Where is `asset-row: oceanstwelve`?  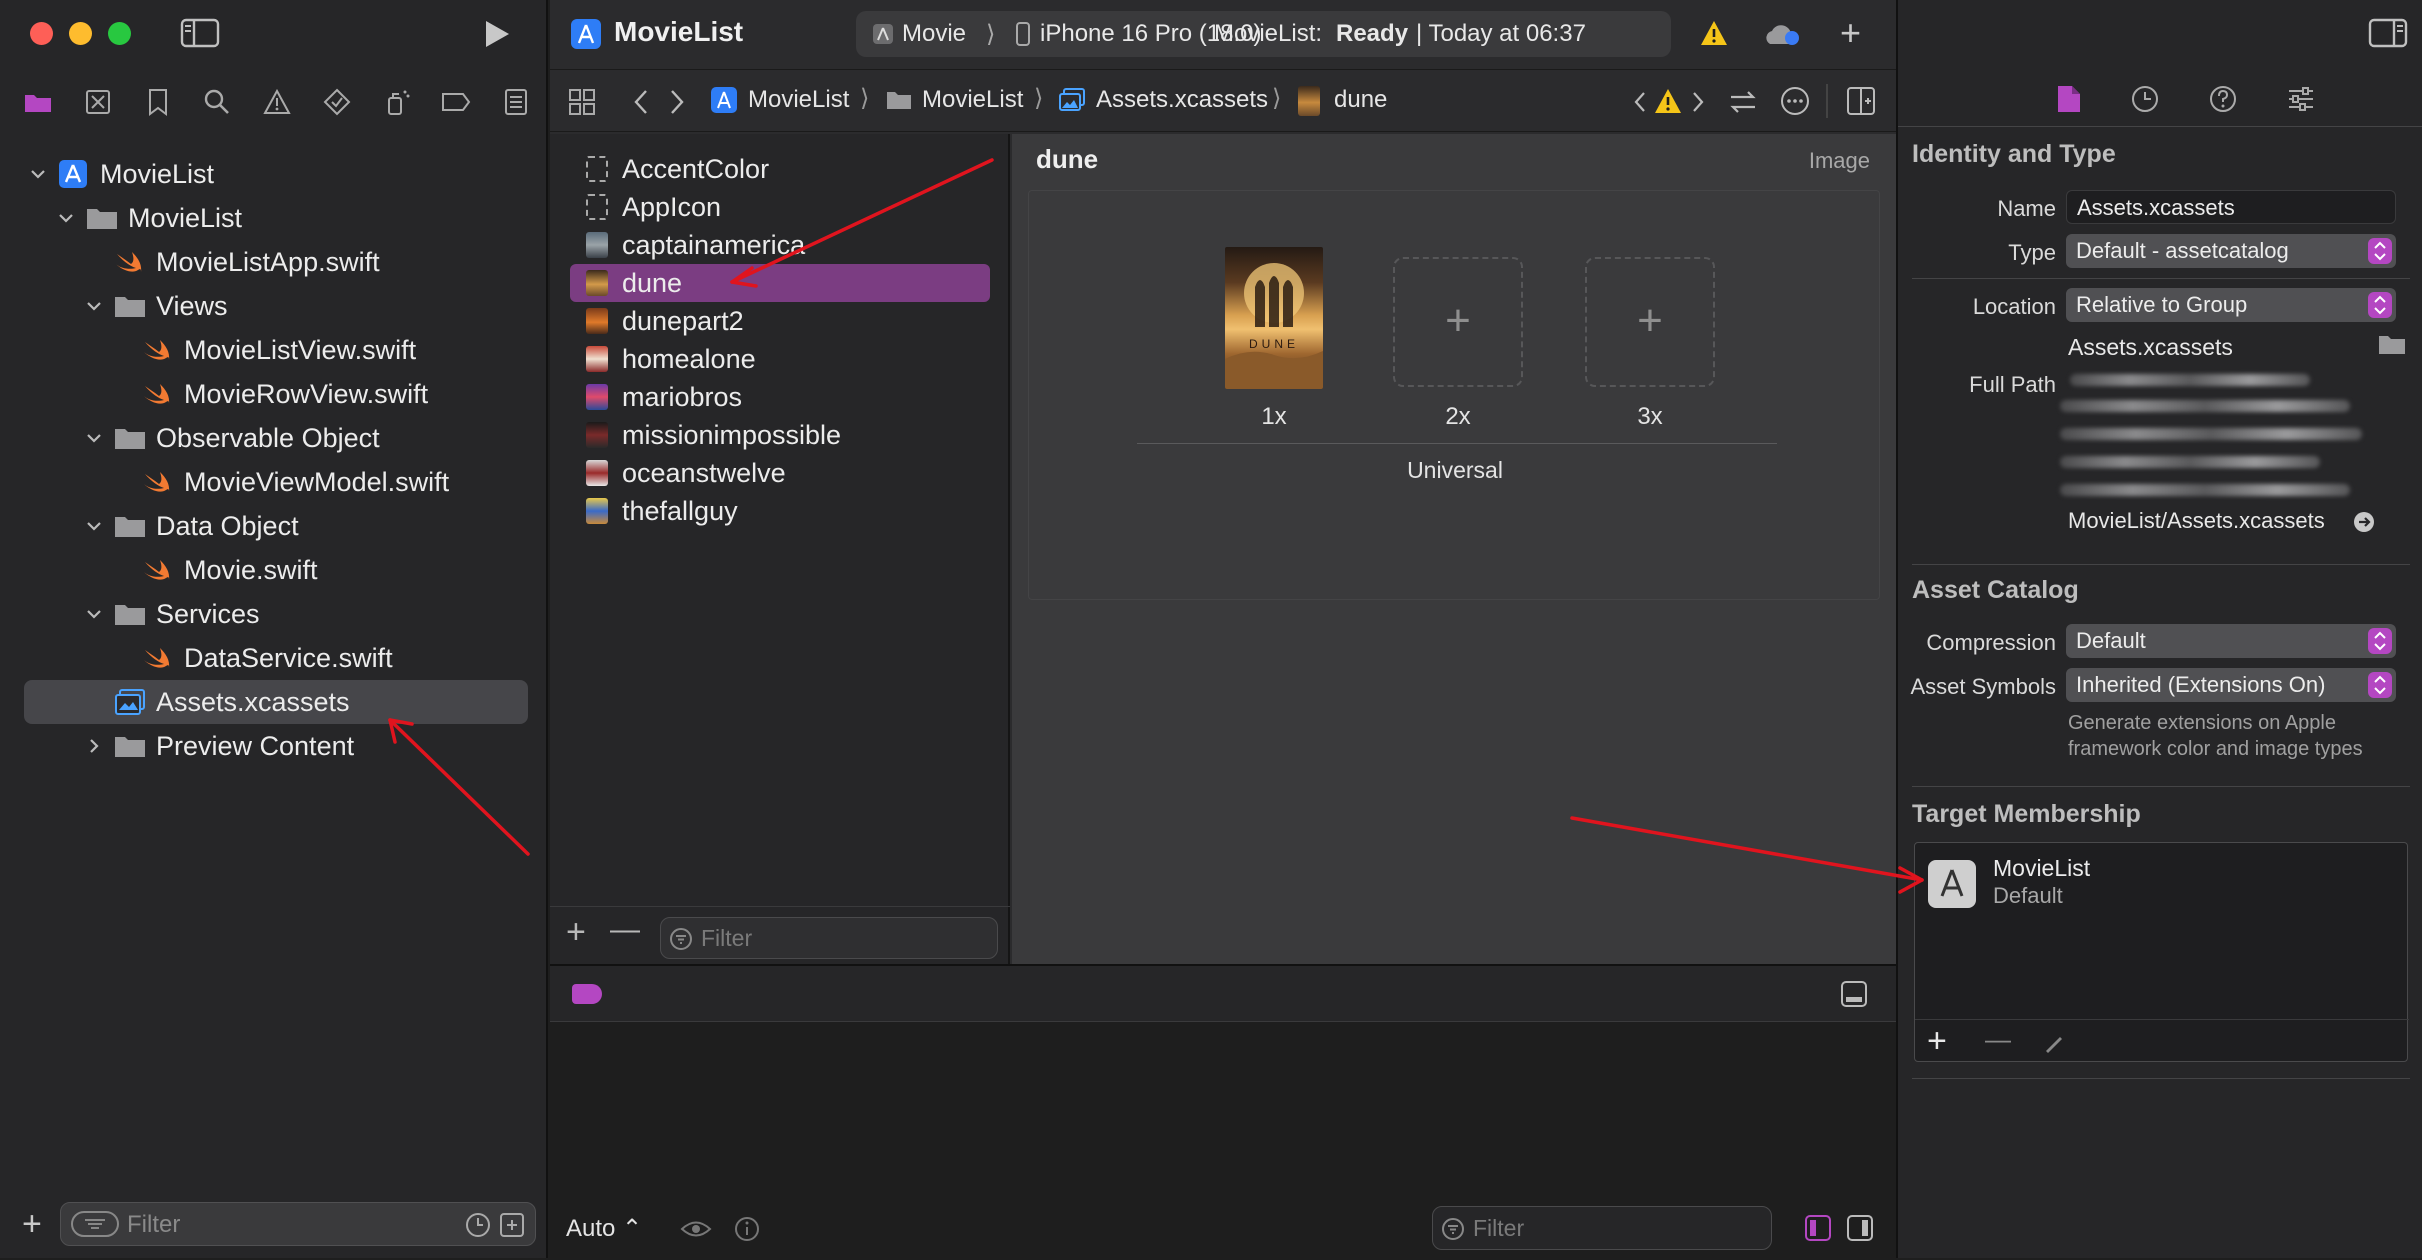
asset-row: oceanstwelve is located at coordinates (780, 473).